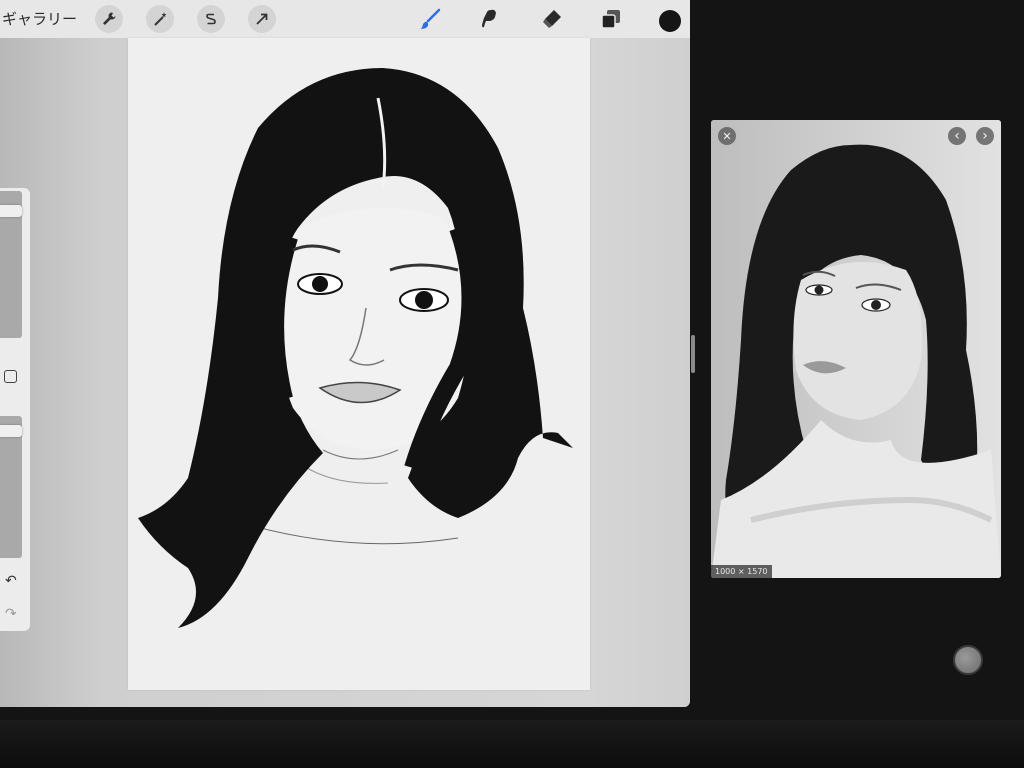 The width and height of the screenshot is (1024, 768). What do you see at coordinates (968, 660) in the screenshot?
I see `assistive-touch-button` at bounding box center [968, 660].